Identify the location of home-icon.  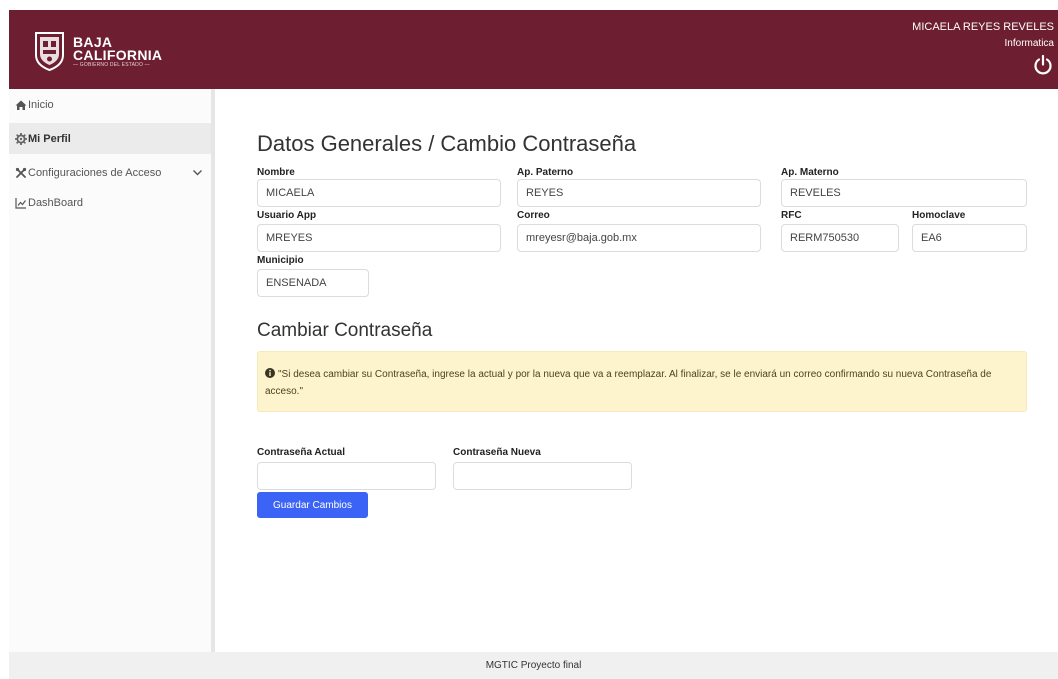
(21, 105).